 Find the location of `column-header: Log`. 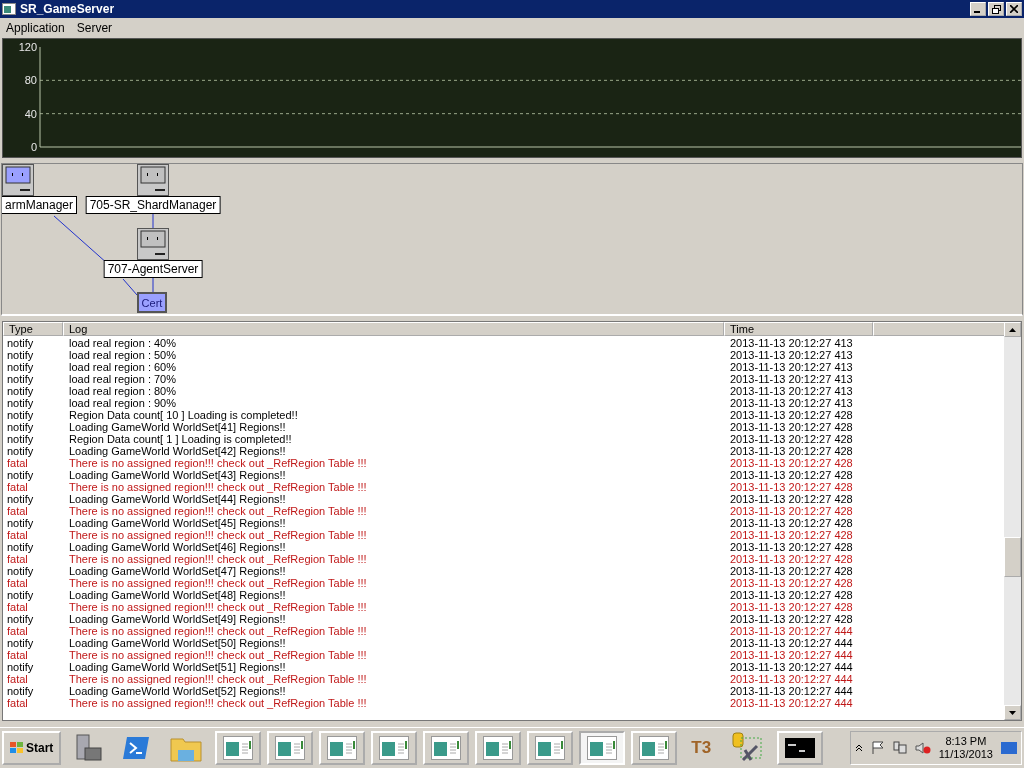

column-header: Log is located at coordinates (393, 329).